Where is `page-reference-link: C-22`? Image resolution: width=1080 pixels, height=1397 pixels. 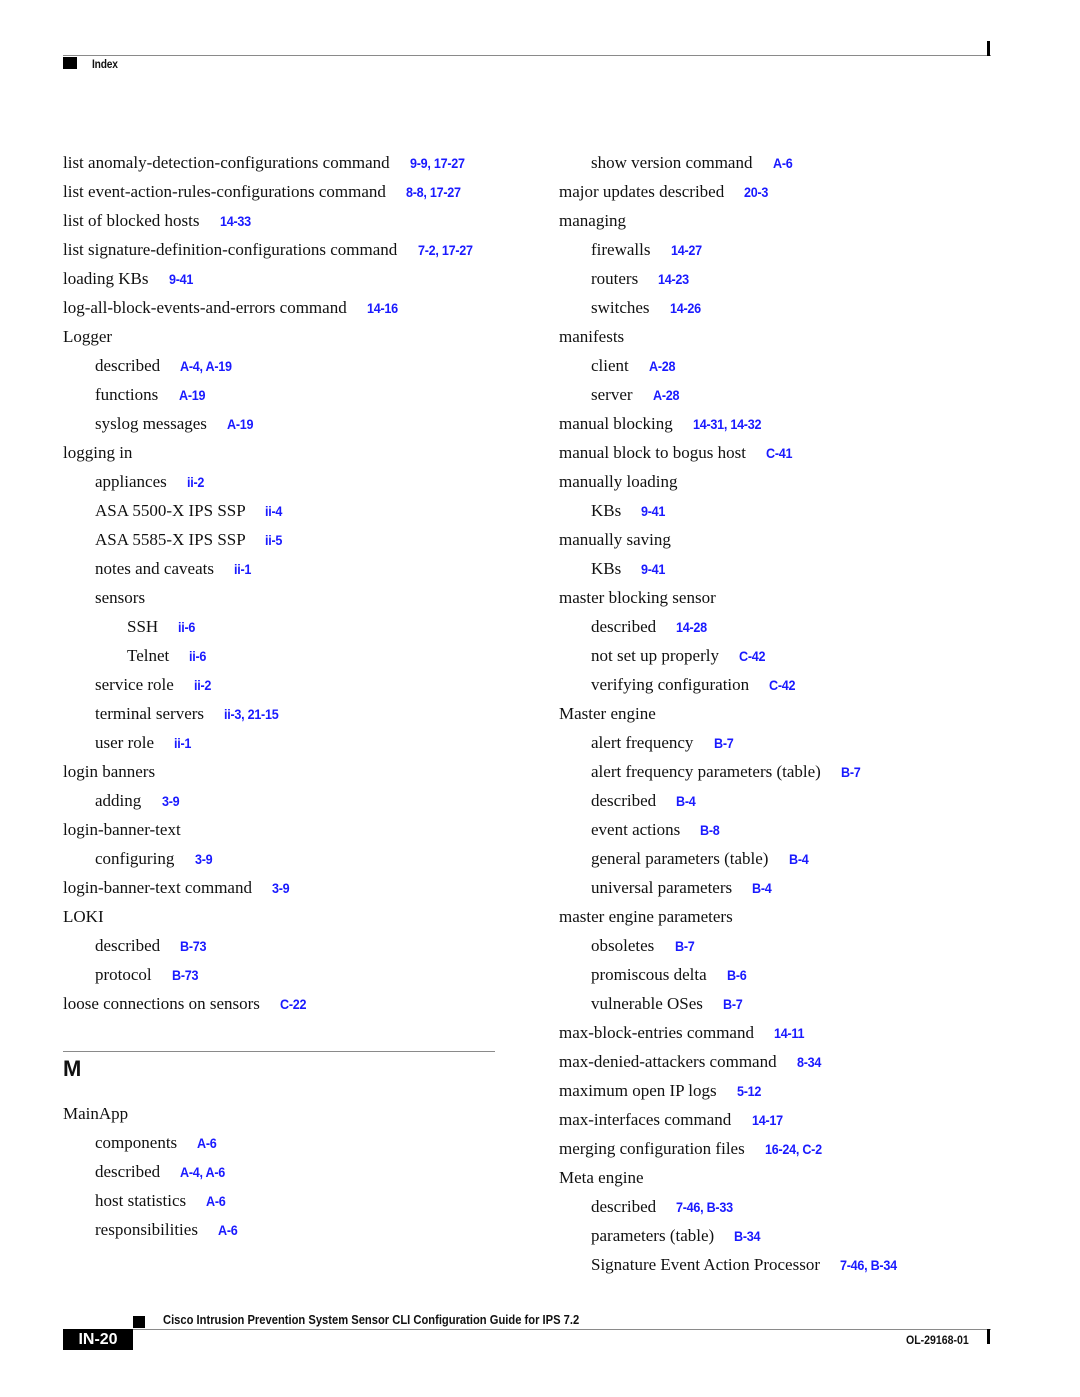 page-reference-link: C-22 is located at coordinates (293, 1004).